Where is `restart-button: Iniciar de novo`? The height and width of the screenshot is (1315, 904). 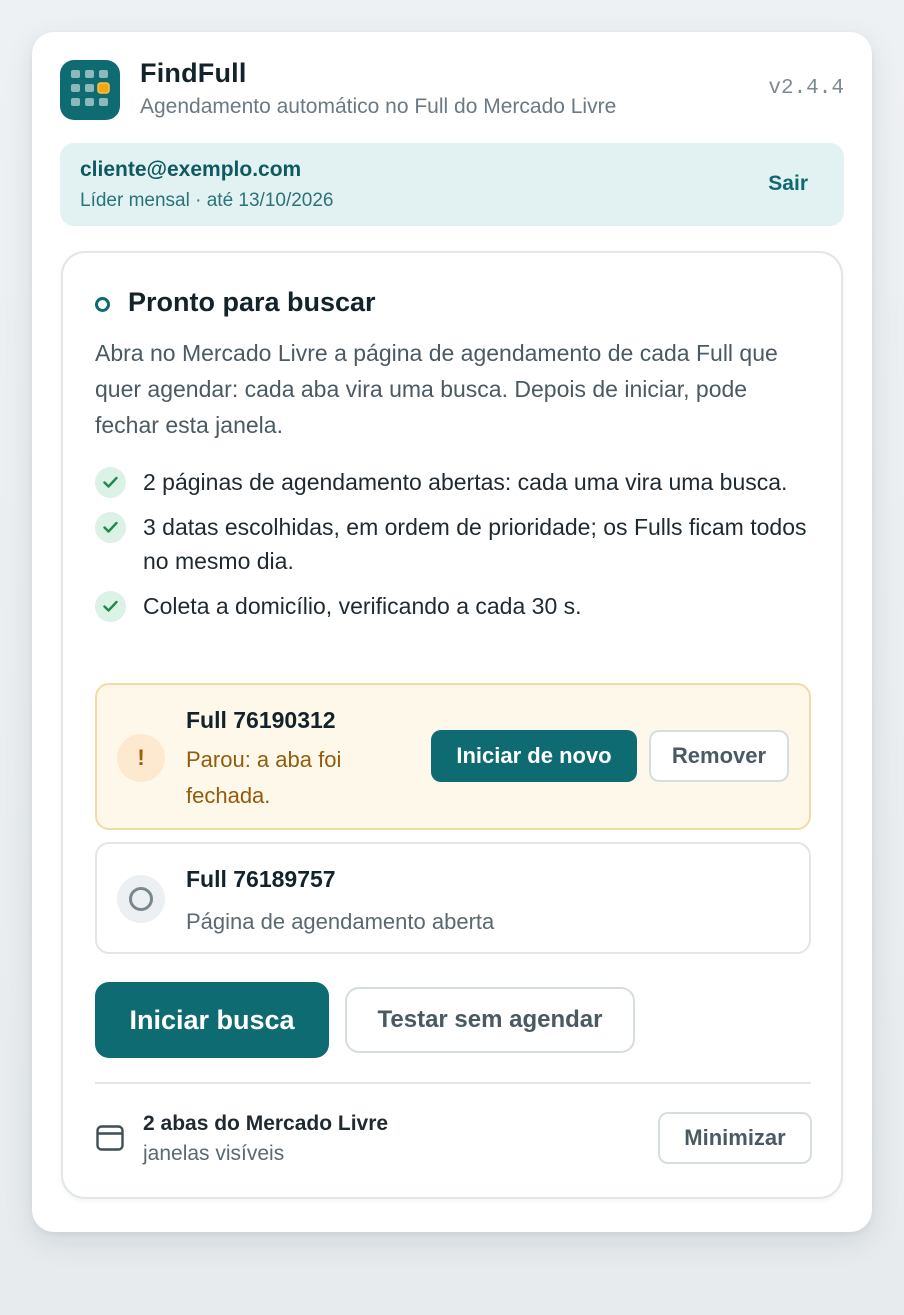
restart-button: Iniciar de novo is located at coordinates (534, 756).